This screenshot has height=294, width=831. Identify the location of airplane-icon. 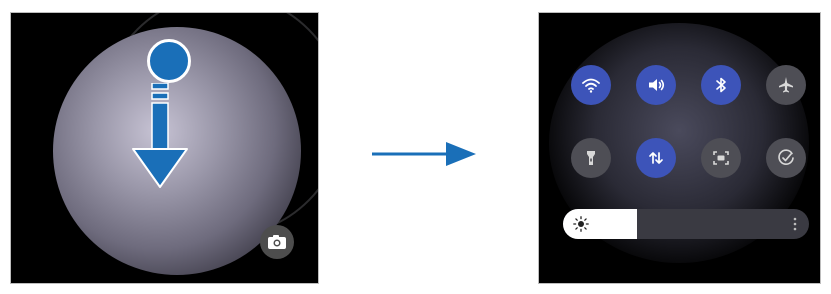
(786, 85).